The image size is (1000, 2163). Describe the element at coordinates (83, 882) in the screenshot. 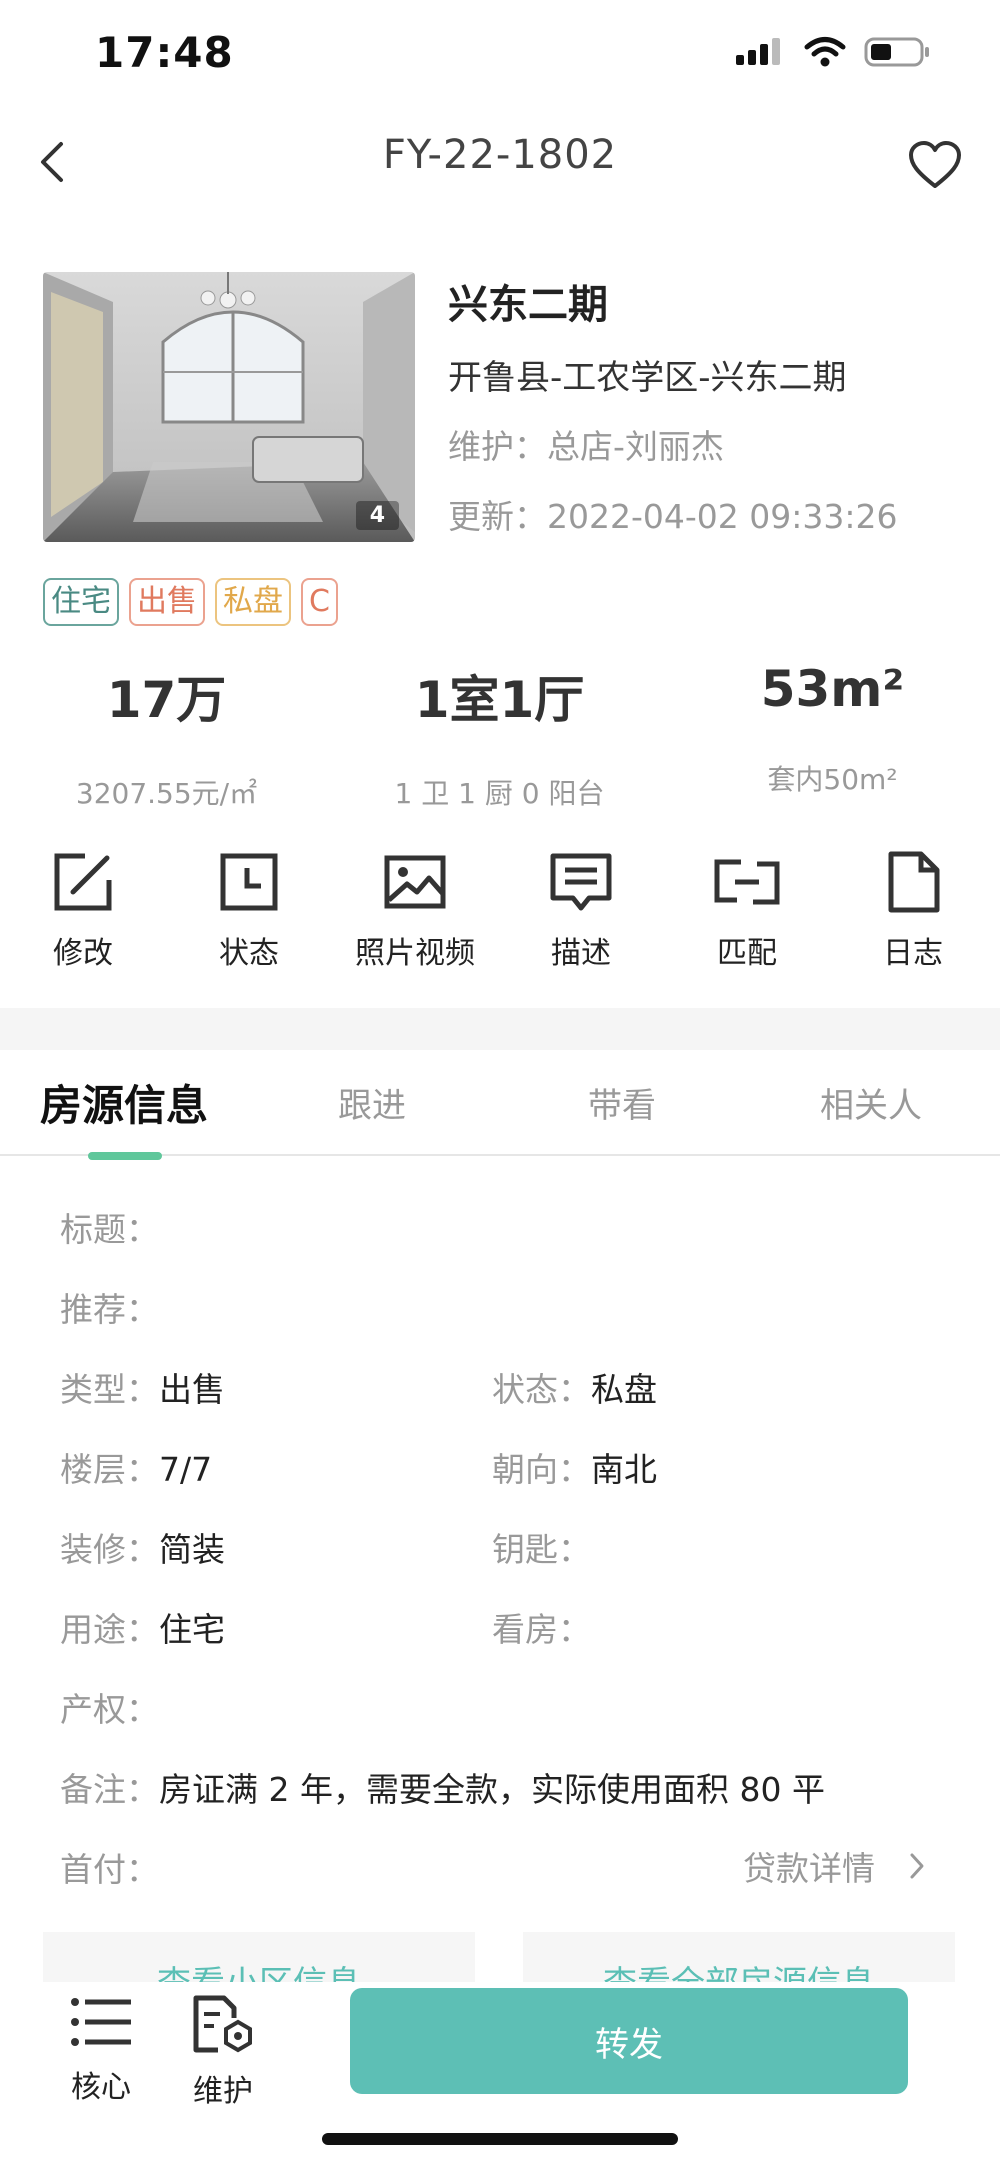

I see `edit-icon` at that location.